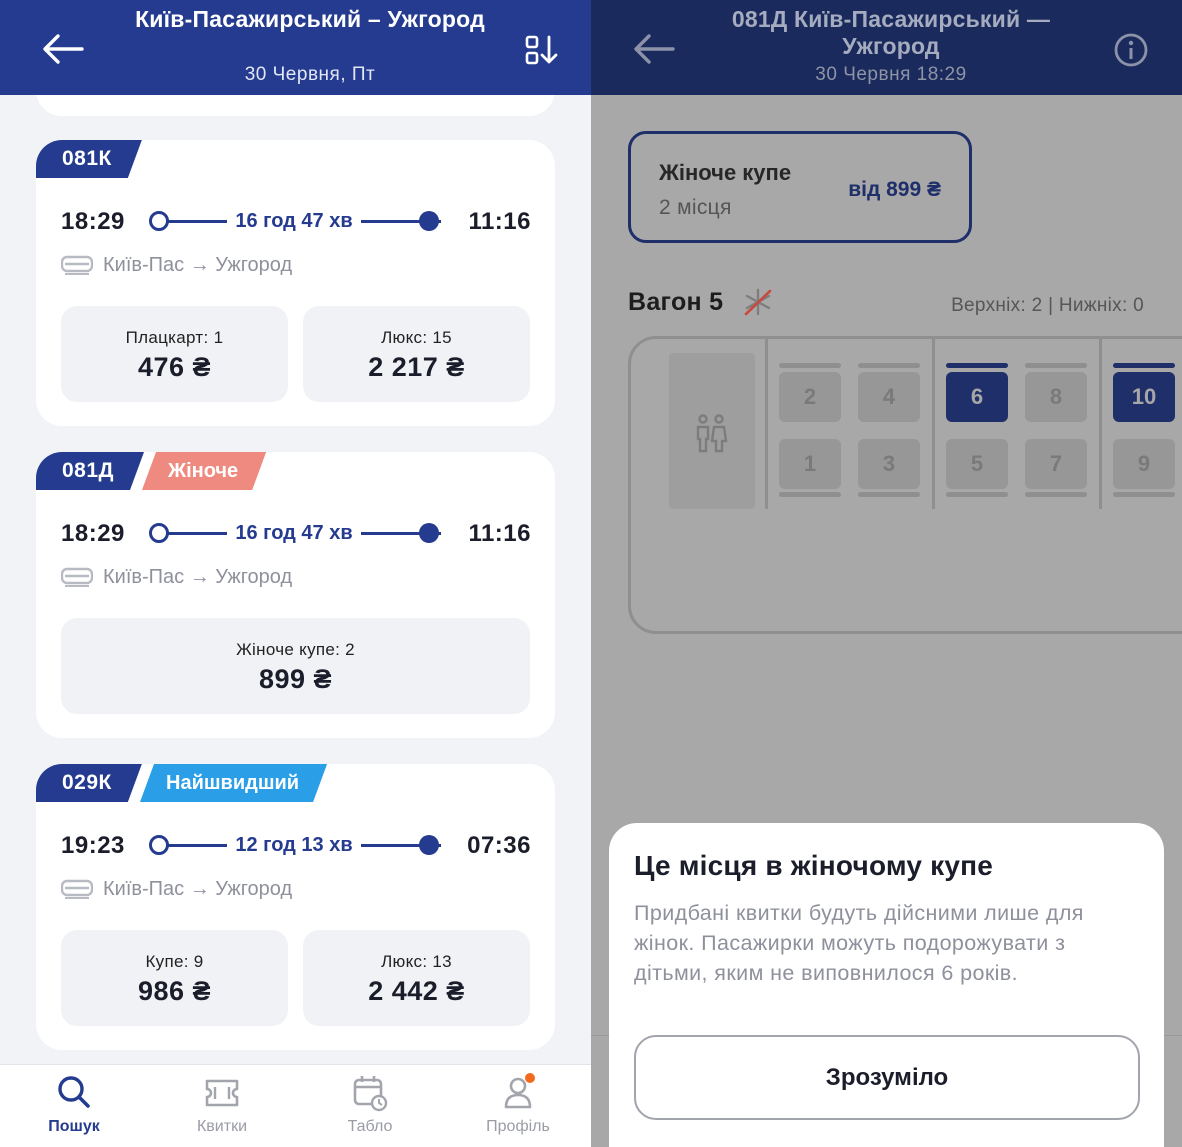  I want to click on seat-6: 6, so click(977, 397).